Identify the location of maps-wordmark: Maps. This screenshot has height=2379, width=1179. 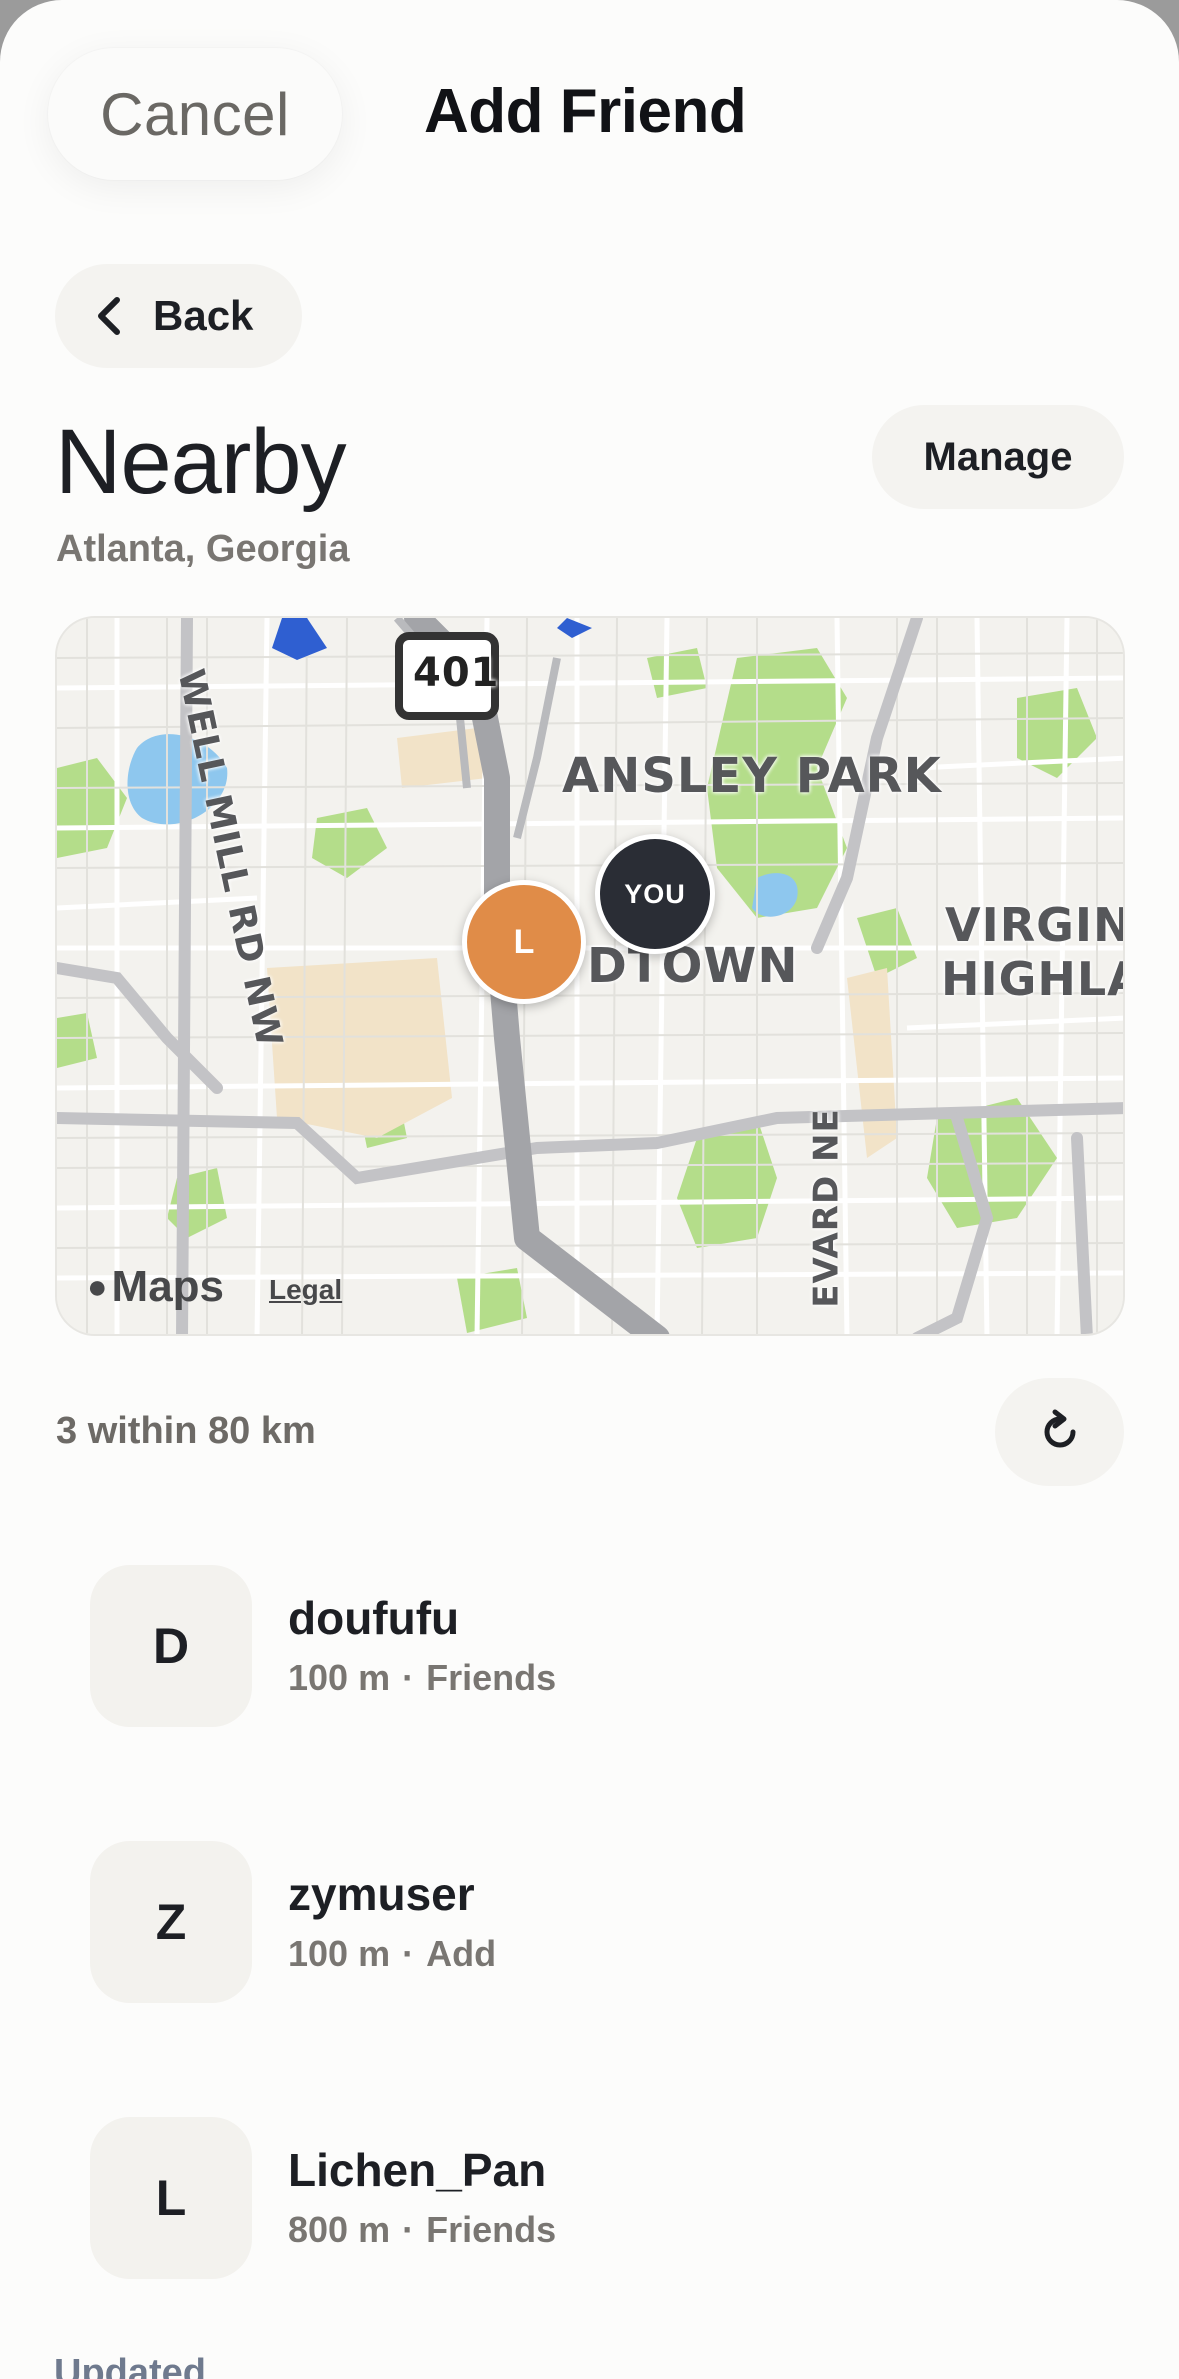
(168, 1286).